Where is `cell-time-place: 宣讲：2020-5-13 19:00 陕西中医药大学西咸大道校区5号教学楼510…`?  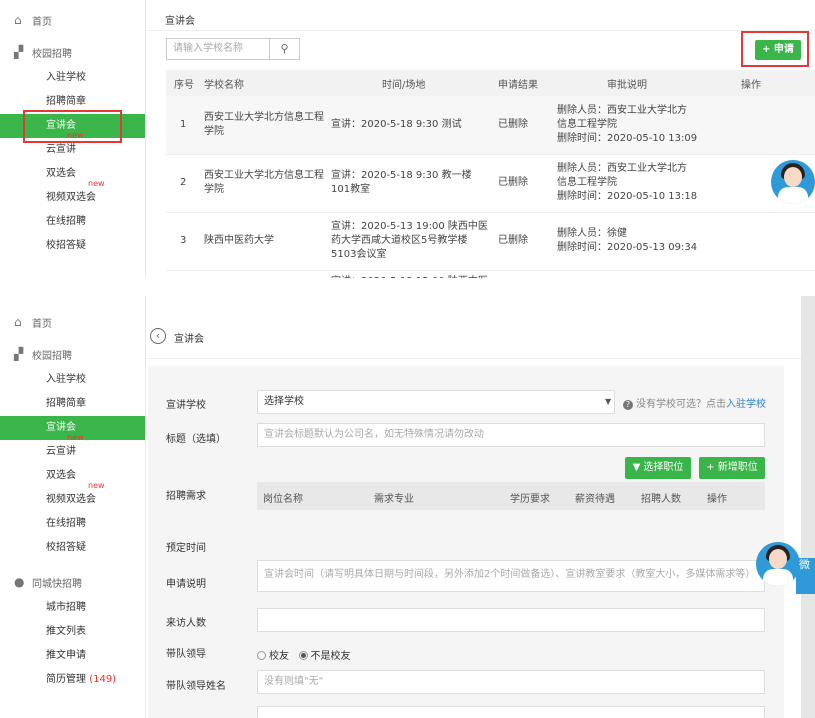 cell-time-place: 宣讲：2020-5-13 19:00 陕西中医药大学西咸大道校区5号教学楼510… is located at coordinates (414, 241).